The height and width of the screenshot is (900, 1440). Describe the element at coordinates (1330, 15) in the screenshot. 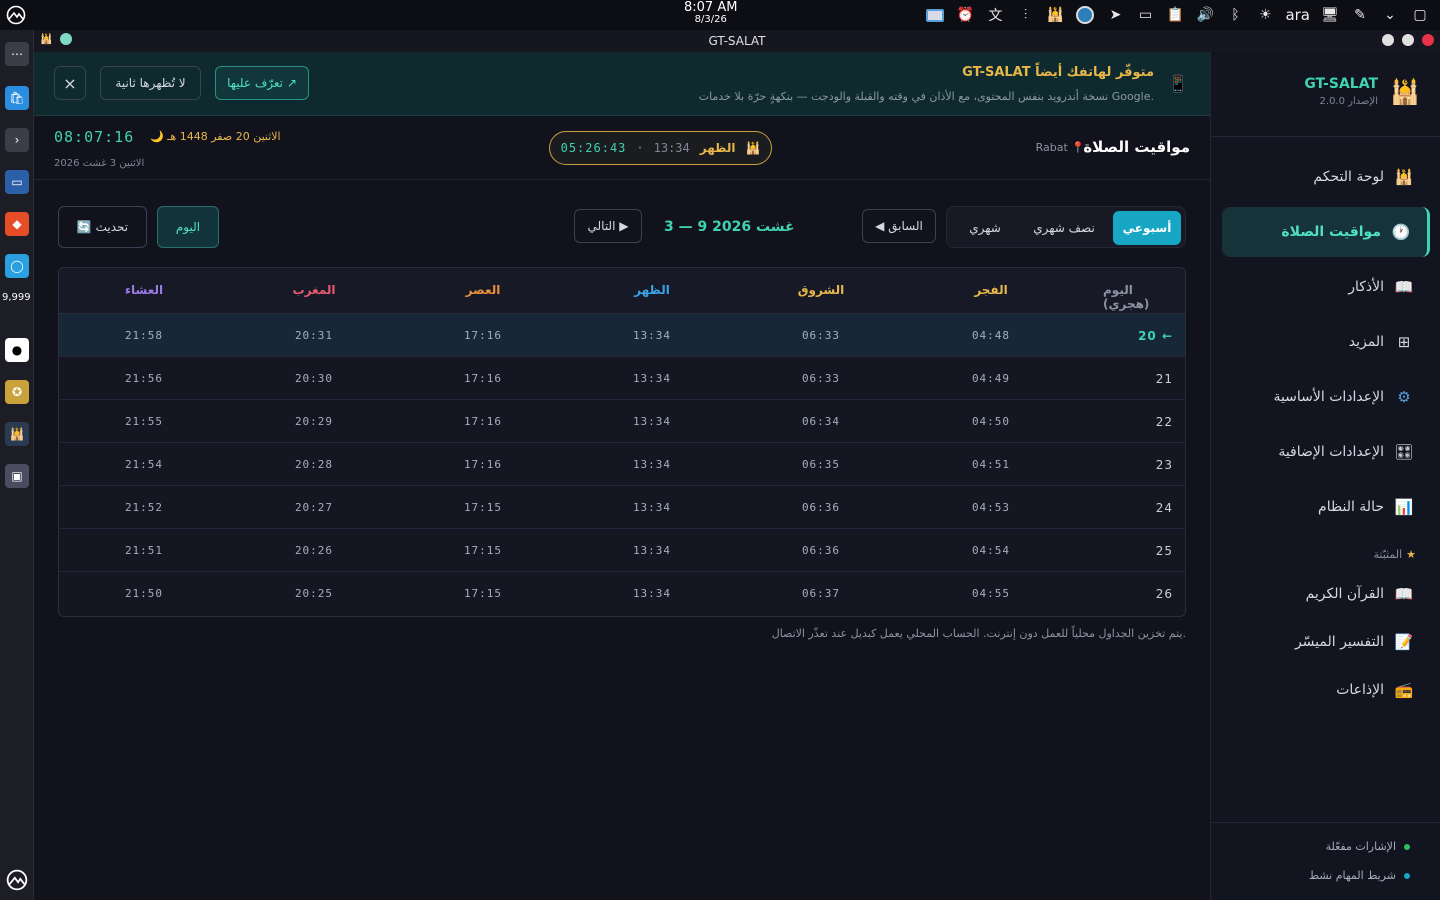

I see `display-icon: 🖥` at that location.